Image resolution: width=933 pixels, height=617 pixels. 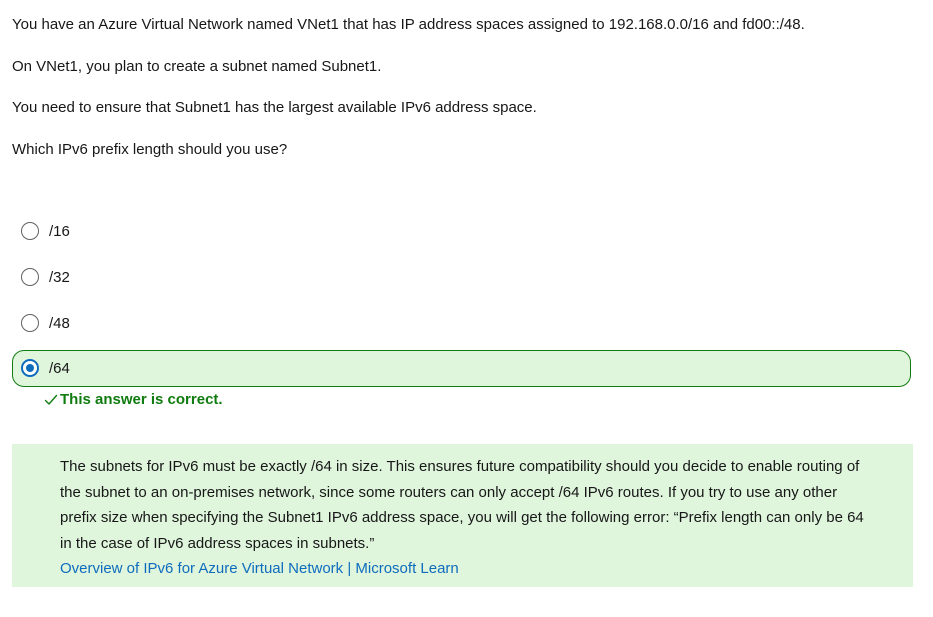 What do you see at coordinates (51, 399) in the screenshot?
I see `checkmark-icon` at bounding box center [51, 399].